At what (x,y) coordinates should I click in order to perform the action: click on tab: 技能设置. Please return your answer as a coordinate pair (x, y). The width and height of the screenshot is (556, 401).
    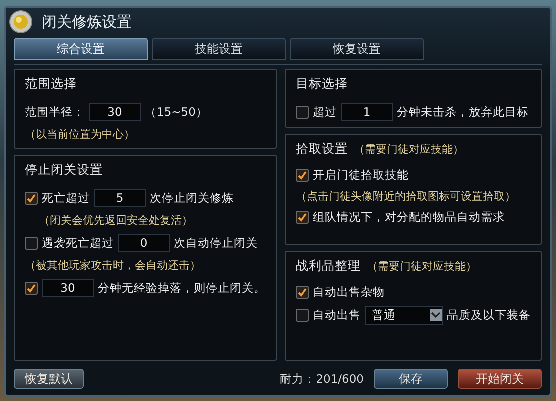
    Looking at the image, I should click on (219, 49).